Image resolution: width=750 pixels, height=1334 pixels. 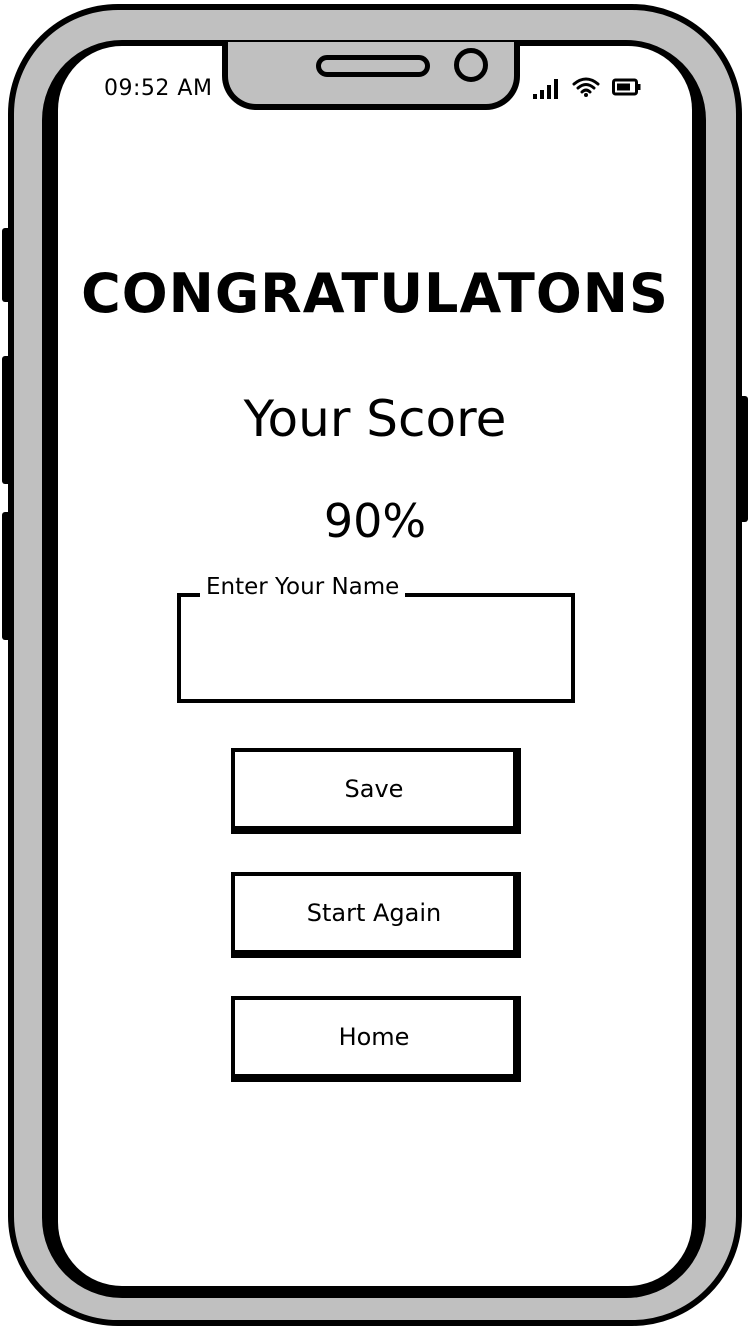 I want to click on speaker-grille, so click(x=373, y=66).